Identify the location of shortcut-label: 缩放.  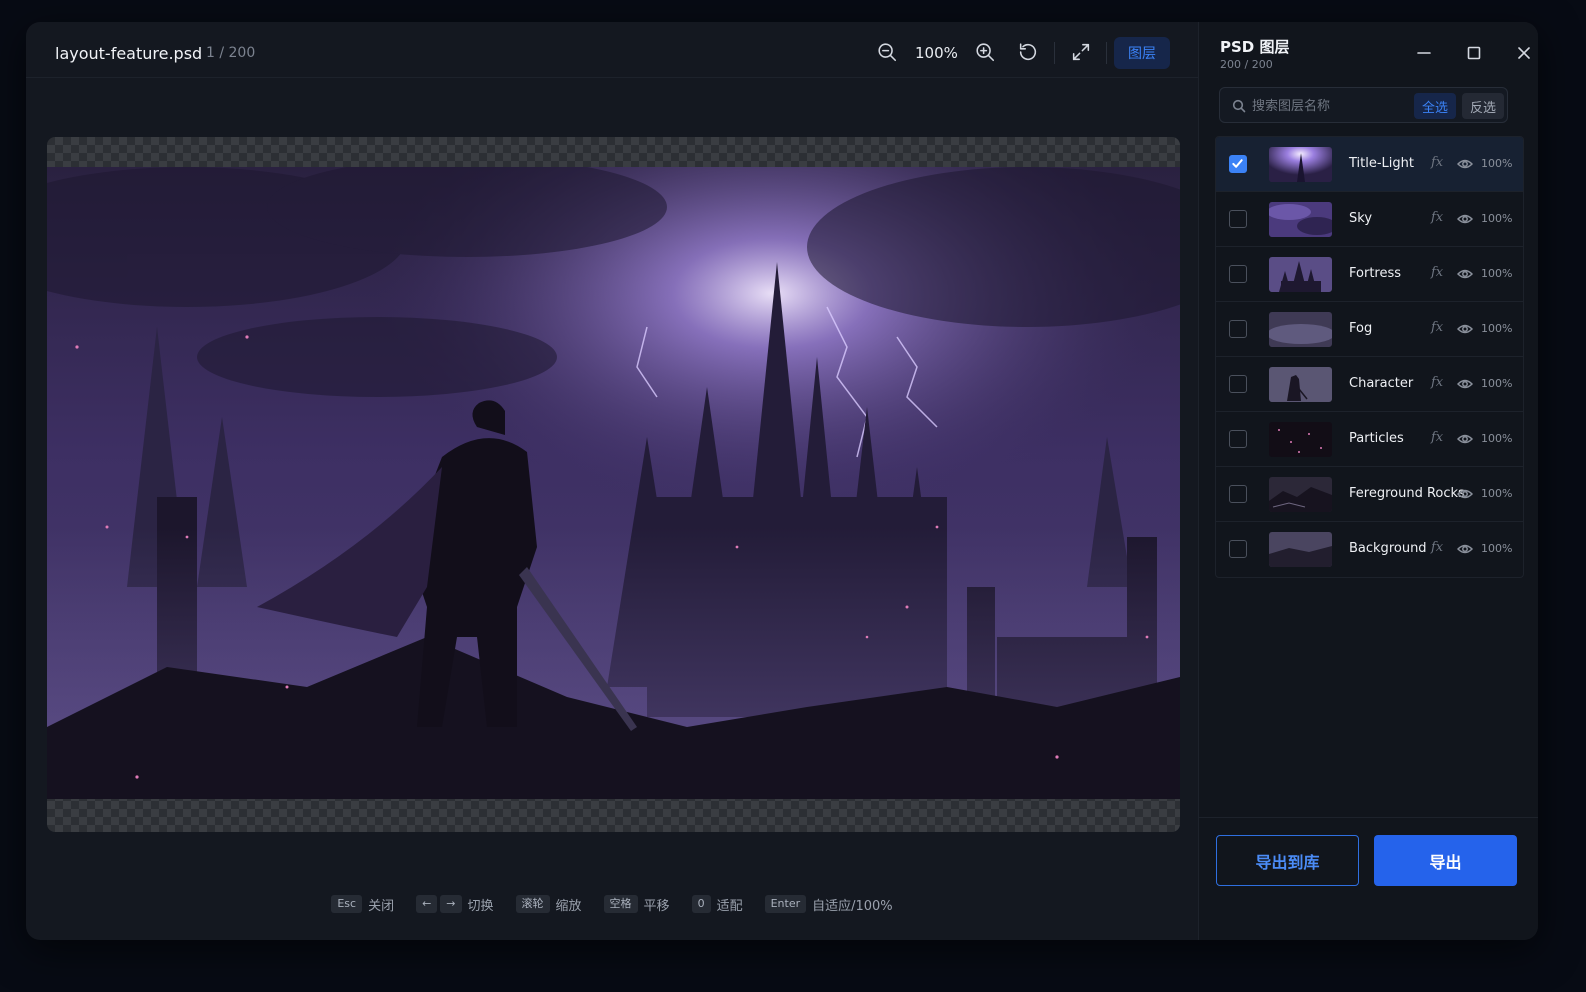
(568, 906).